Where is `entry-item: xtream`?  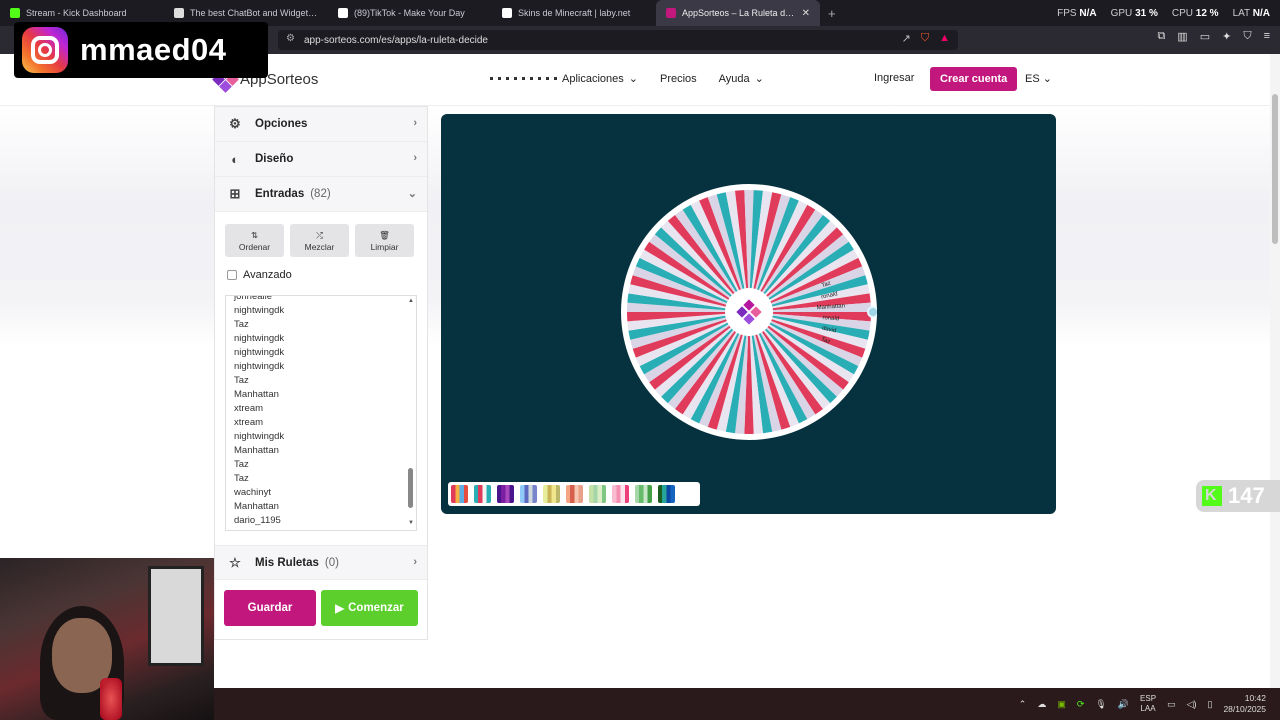 entry-item: xtream is located at coordinates (249, 408).